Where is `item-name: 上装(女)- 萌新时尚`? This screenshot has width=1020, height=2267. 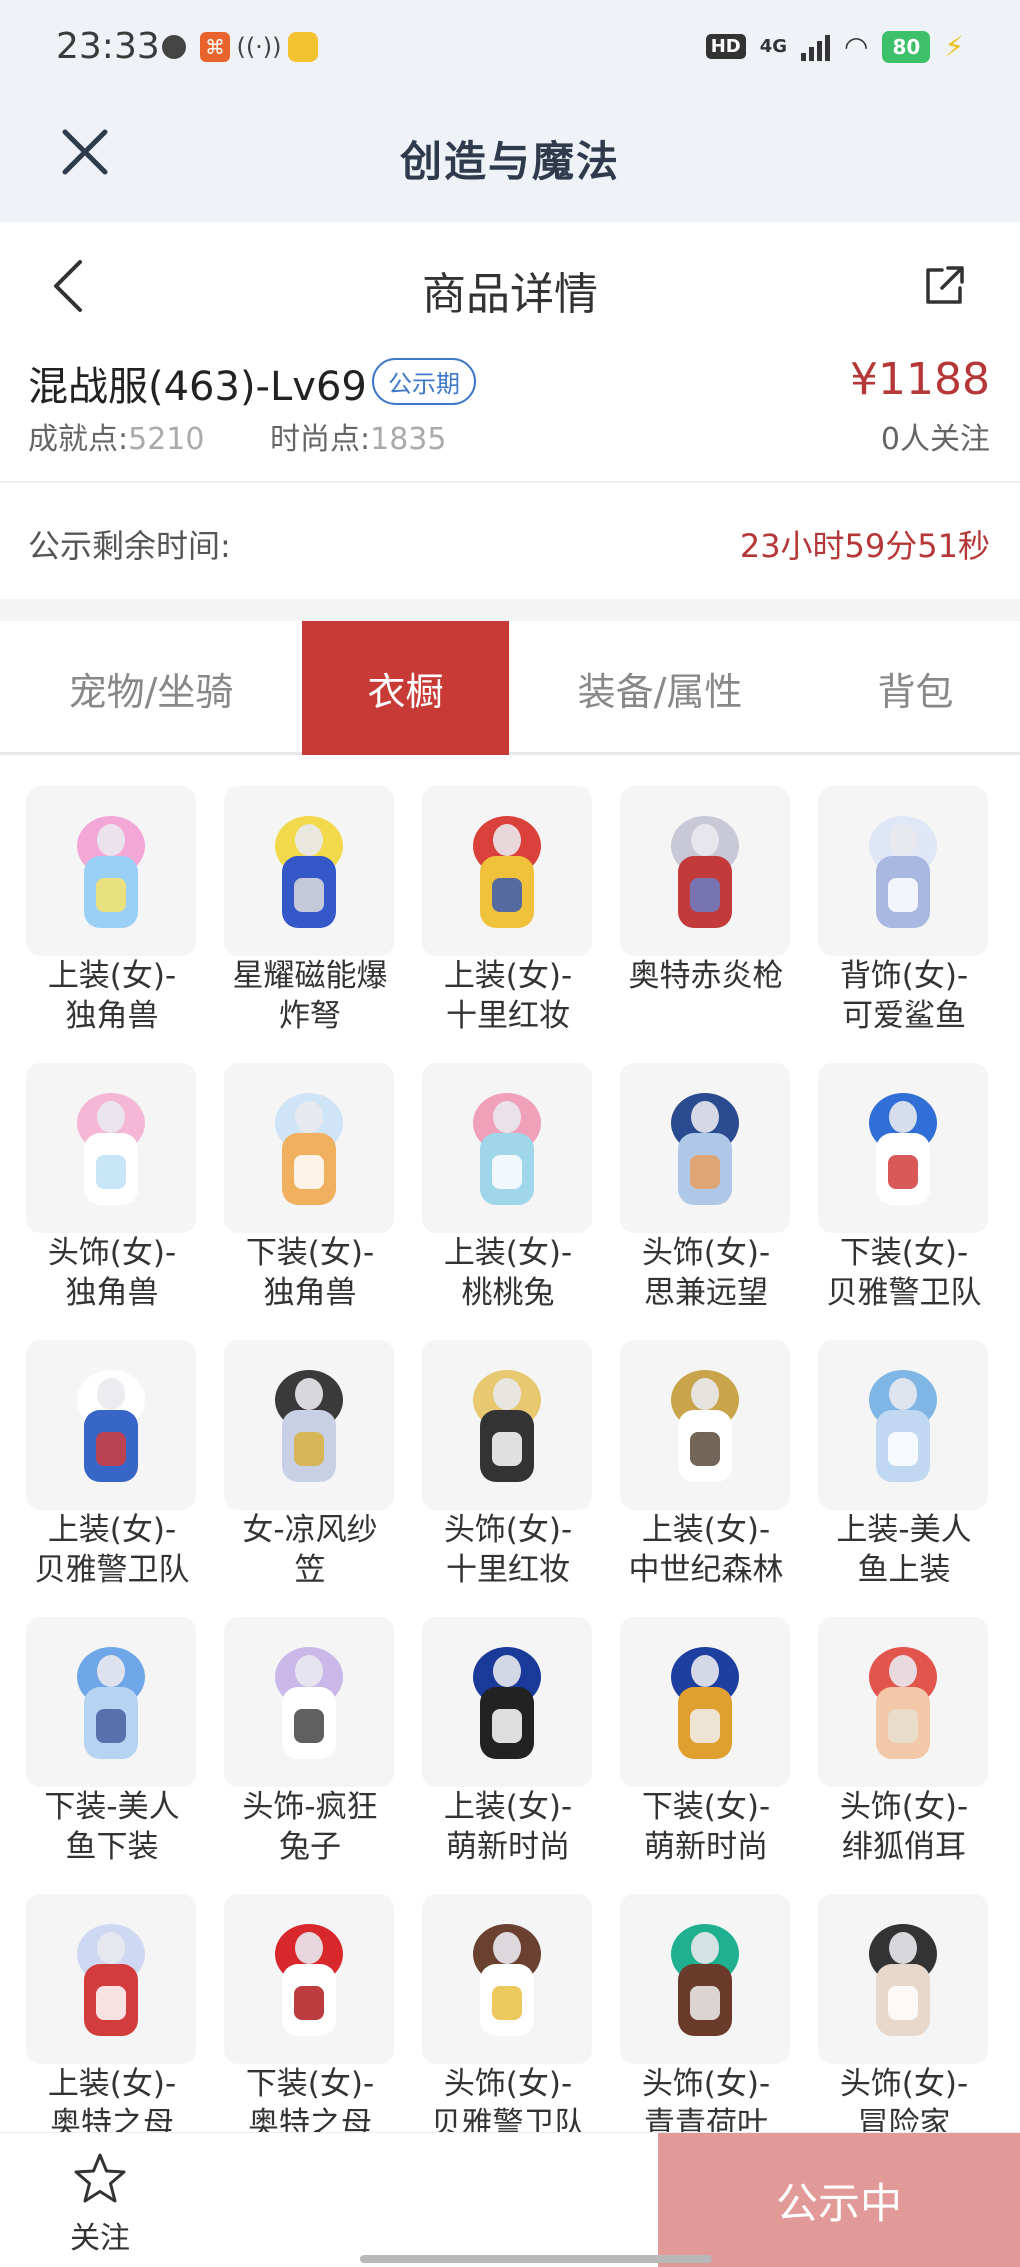
item-name: 上装(女)- 萌新时尚 is located at coordinates (508, 1827).